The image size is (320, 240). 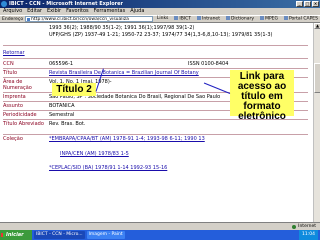 I want to click on field-value-assunto: BOTANICA, so click(x=62, y=106).